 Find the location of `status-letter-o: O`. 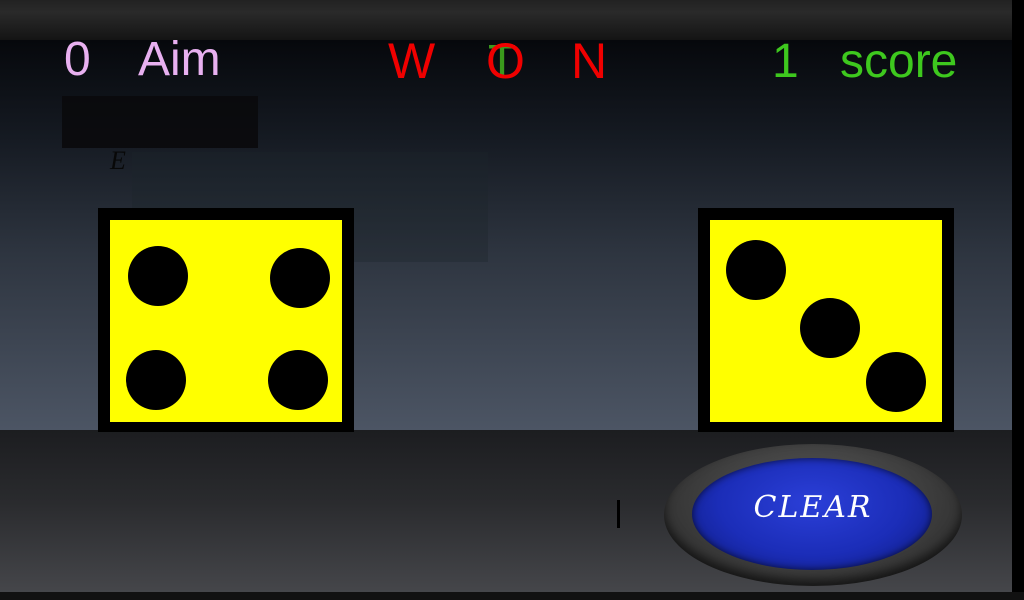

status-letter-o: O is located at coordinates (505, 61).